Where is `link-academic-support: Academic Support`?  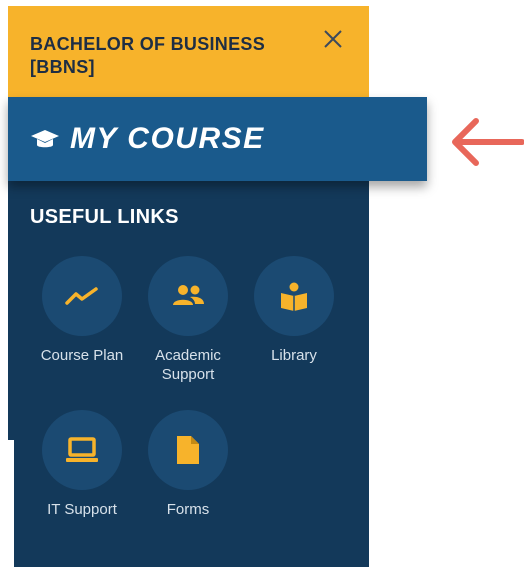 link-academic-support: Academic Support is located at coordinates (188, 320).